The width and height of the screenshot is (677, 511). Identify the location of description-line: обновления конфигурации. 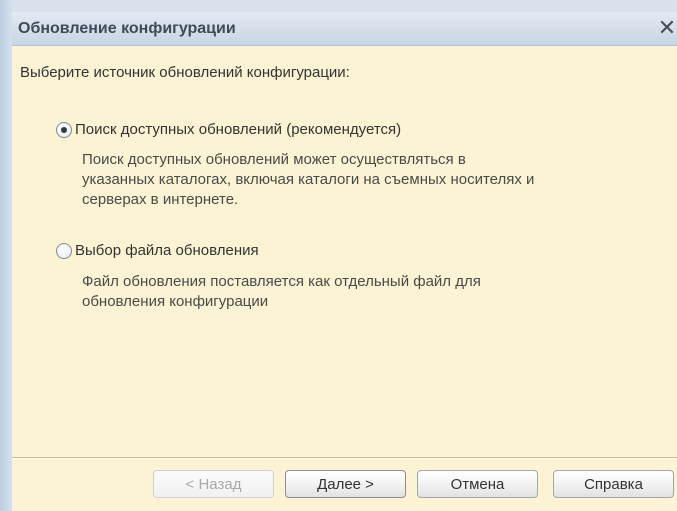
(175, 301).